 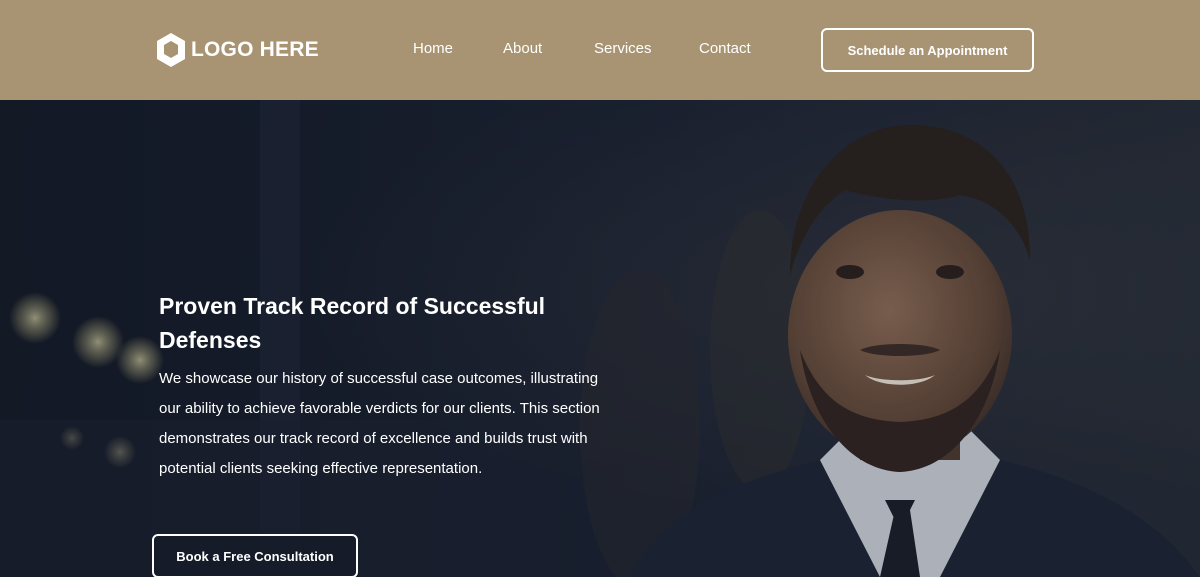 I want to click on nav-home-link: Home, so click(x=433, y=48).